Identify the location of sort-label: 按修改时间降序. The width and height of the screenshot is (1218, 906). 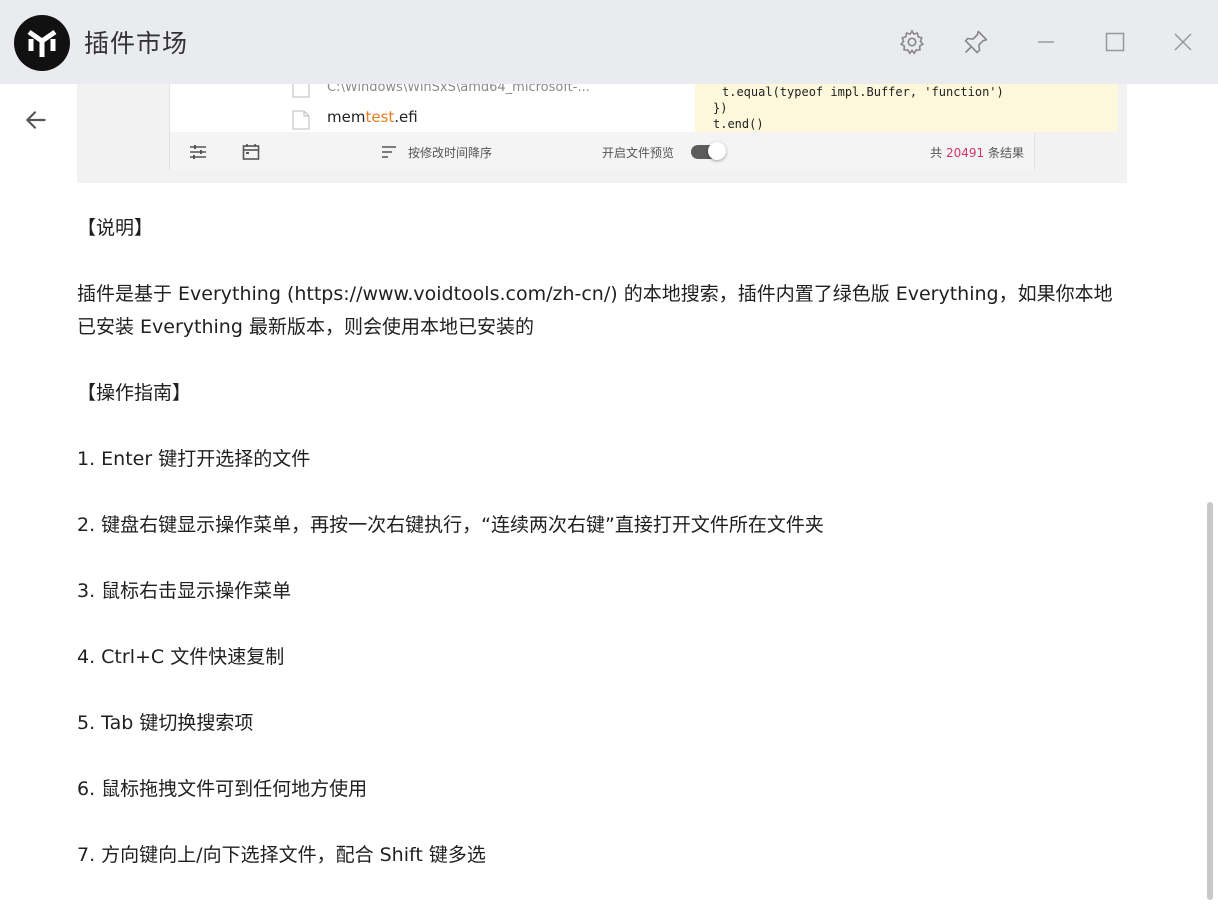
(450, 153).